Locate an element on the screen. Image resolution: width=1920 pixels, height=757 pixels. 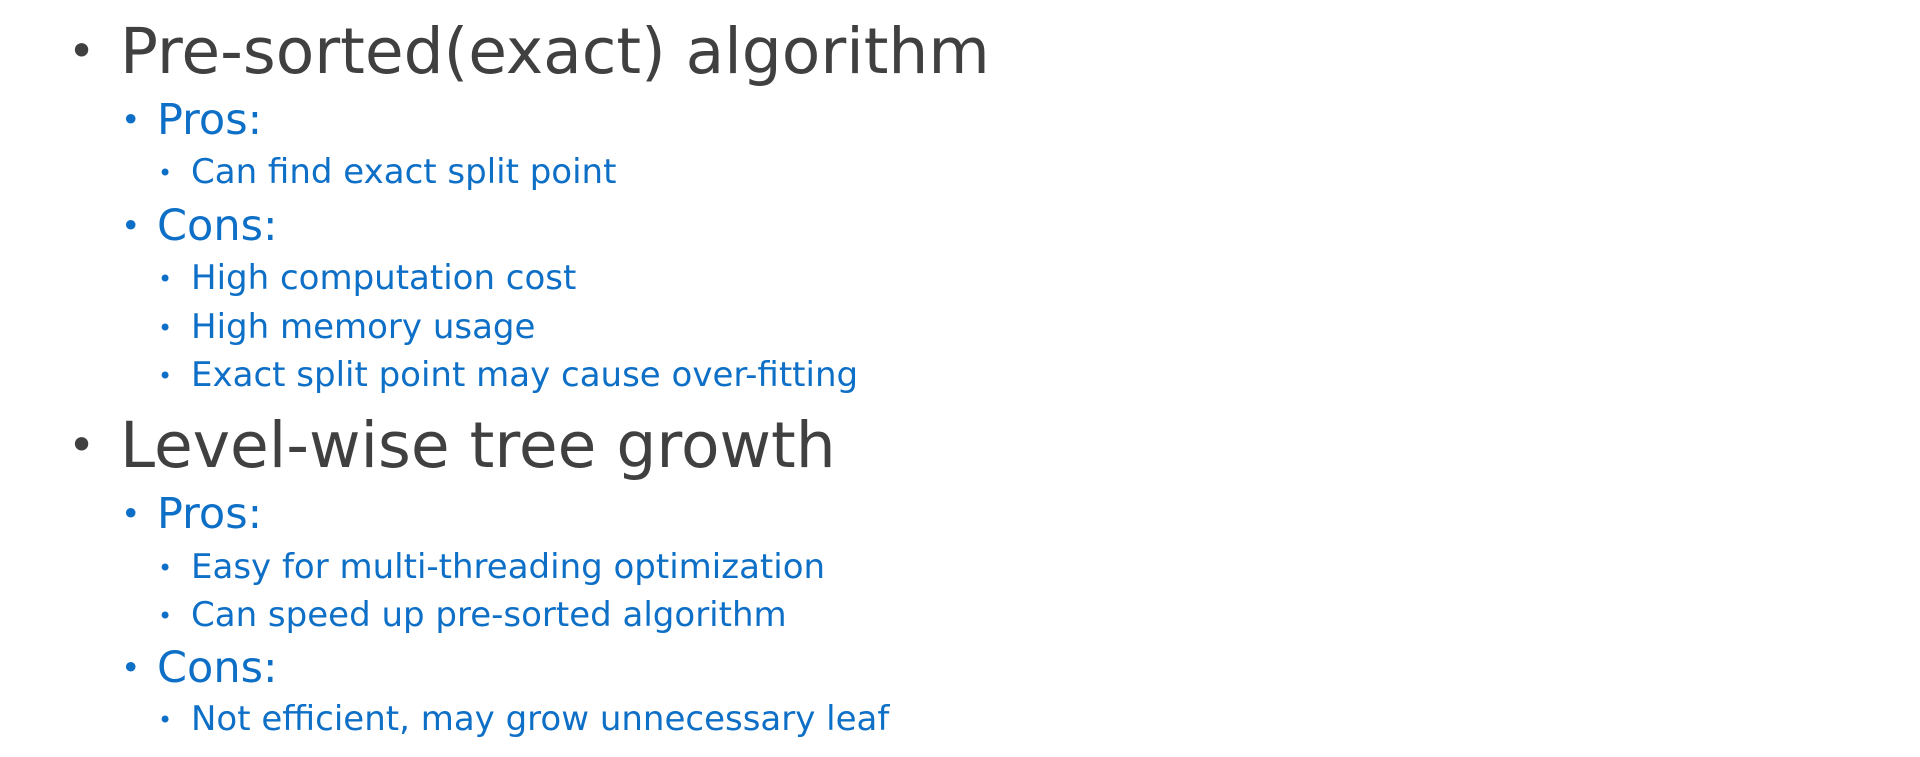
list-item-text: Easy for multi-threading optimization is located at coordinates (508, 567).